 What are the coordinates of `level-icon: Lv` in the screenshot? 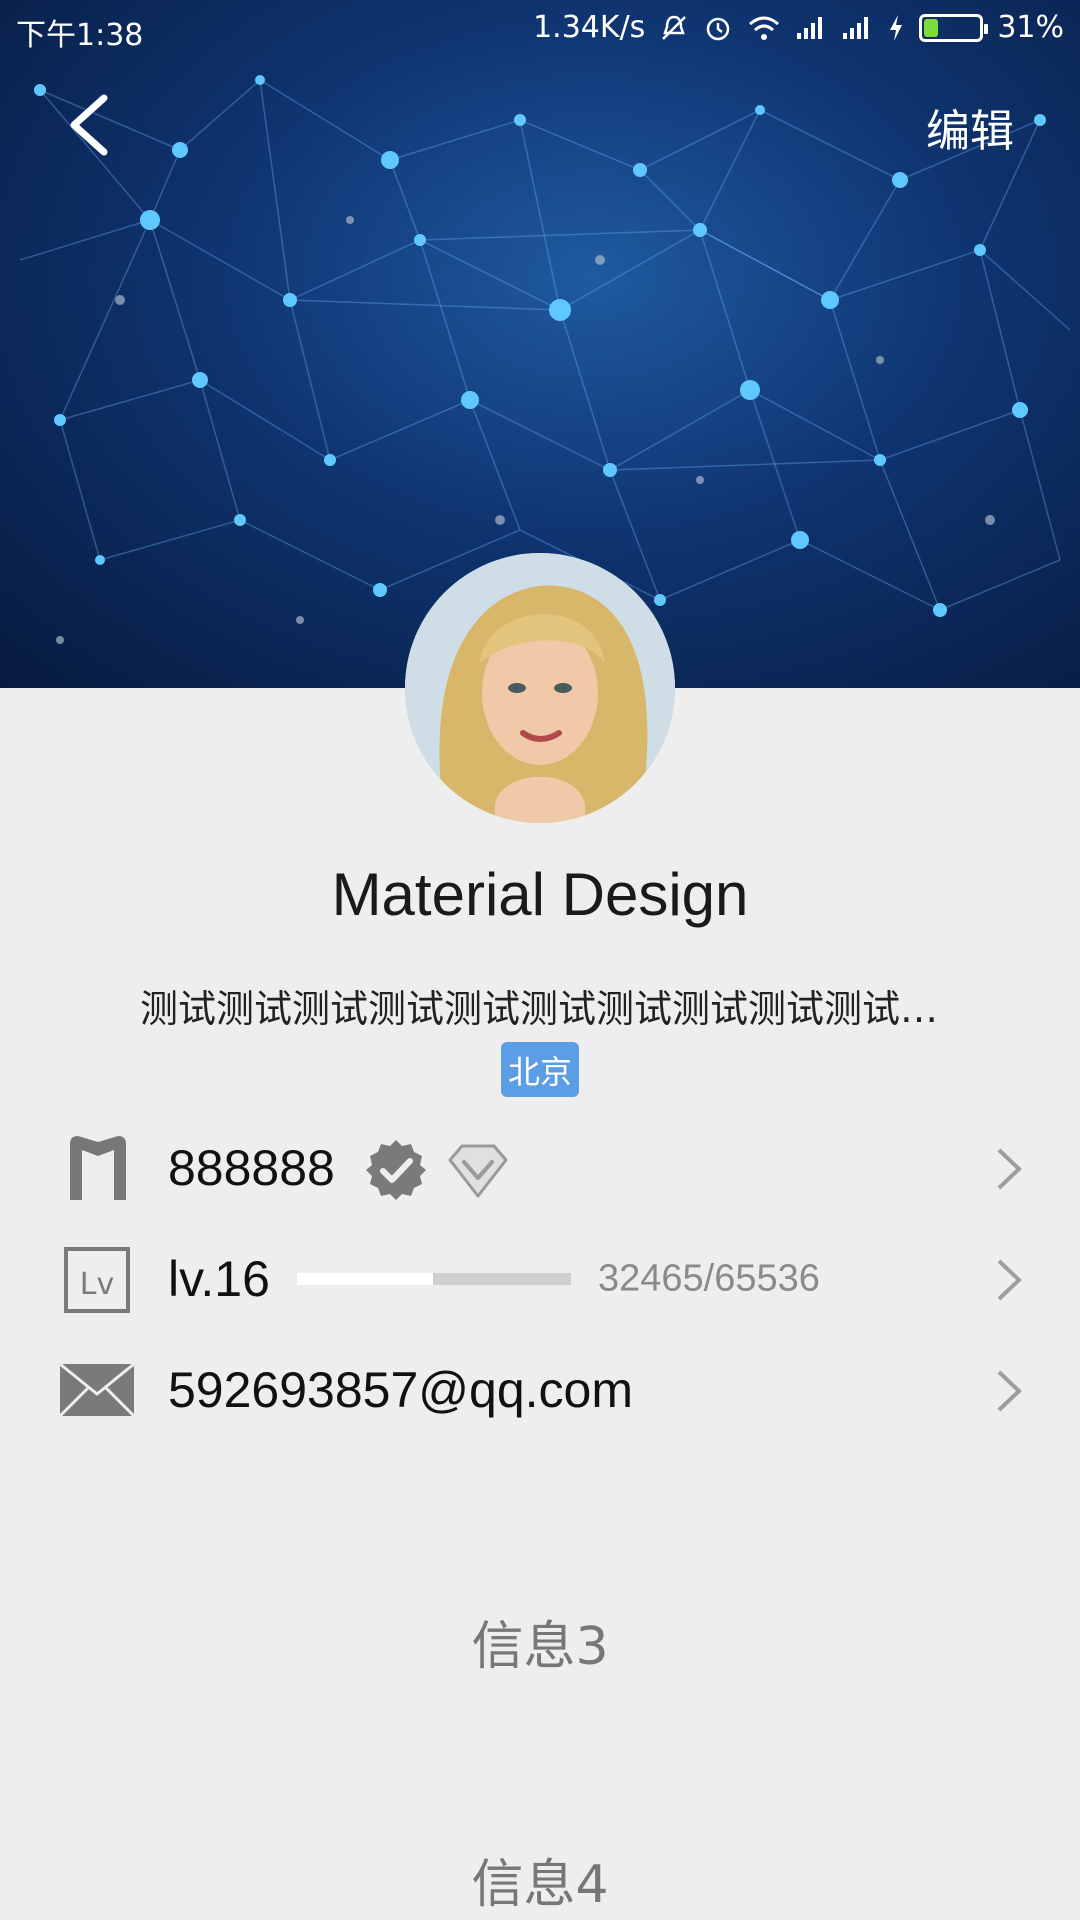 It's located at (97, 1280).